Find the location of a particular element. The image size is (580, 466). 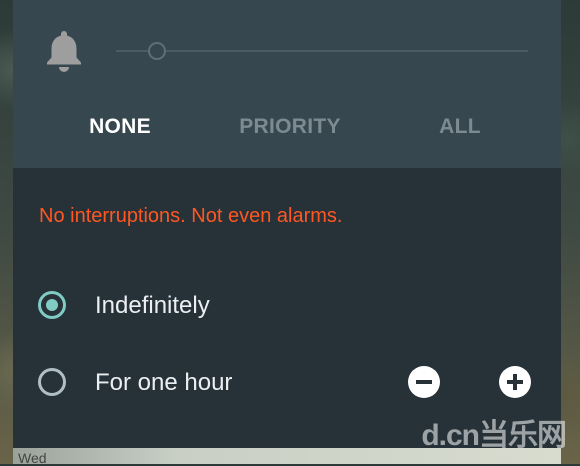

tab-none: NONE is located at coordinates (120, 127).